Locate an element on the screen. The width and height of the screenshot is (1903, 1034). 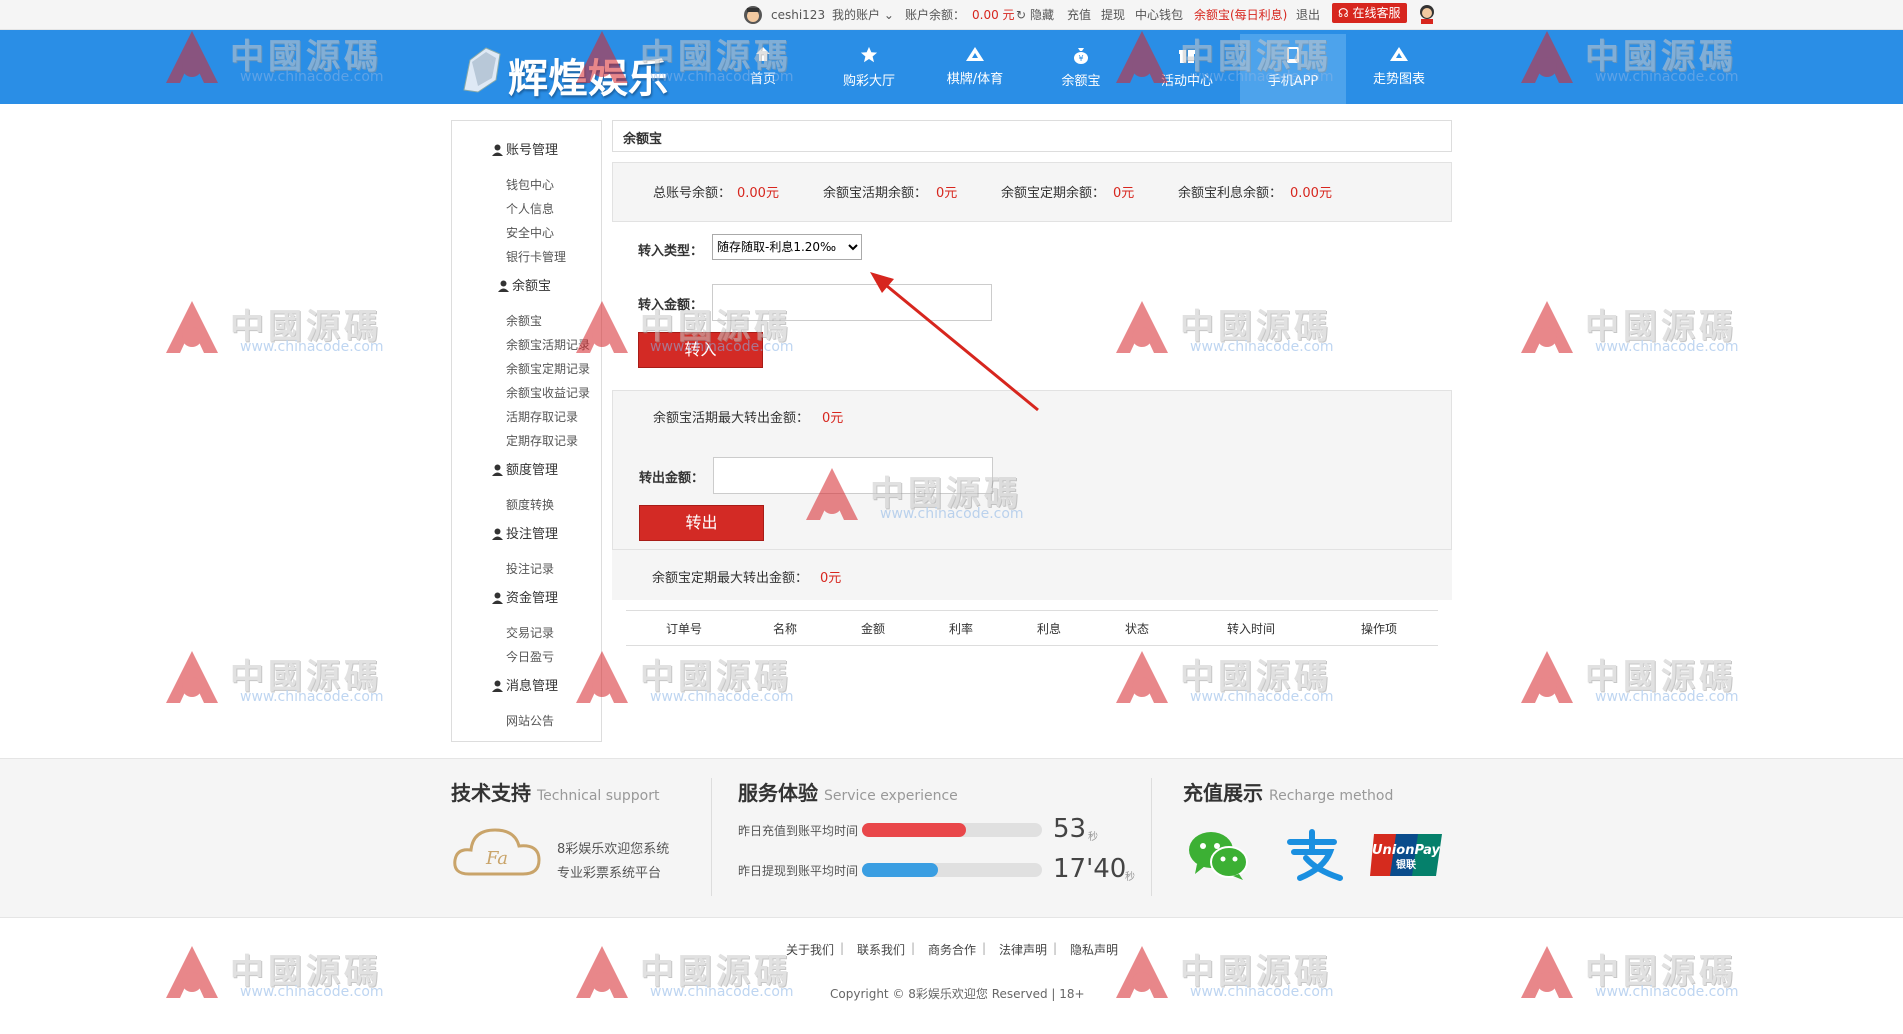
nav-mobile-app: 手机APP is located at coordinates (1293, 69).